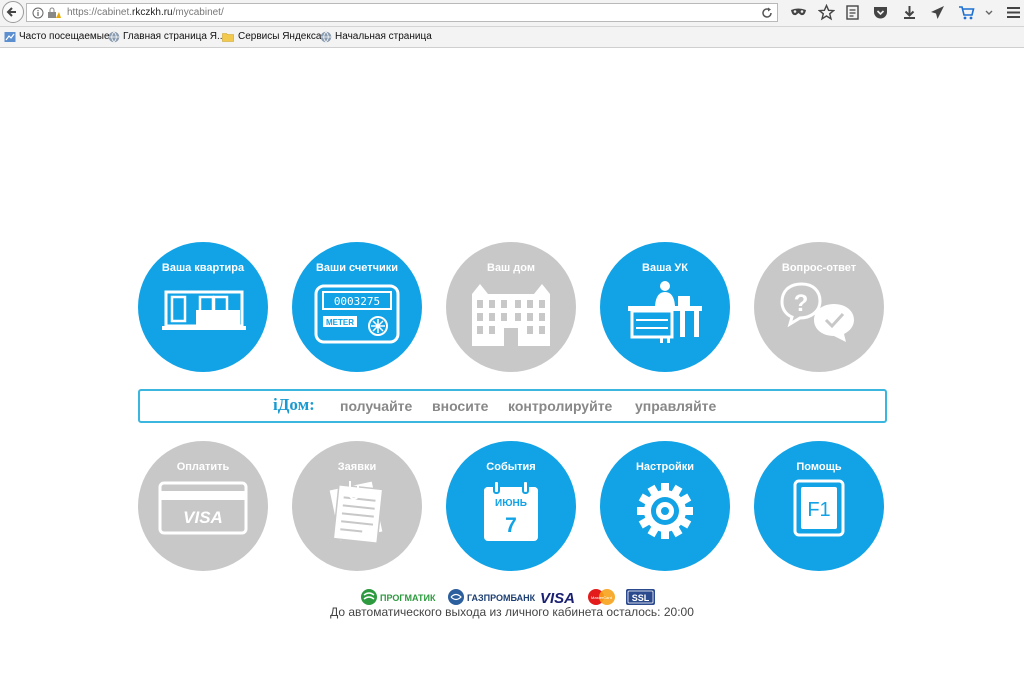  Describe the element at coordinates (817, 312) in the screenshot. I see `question-answer-icon: ?` at that location.